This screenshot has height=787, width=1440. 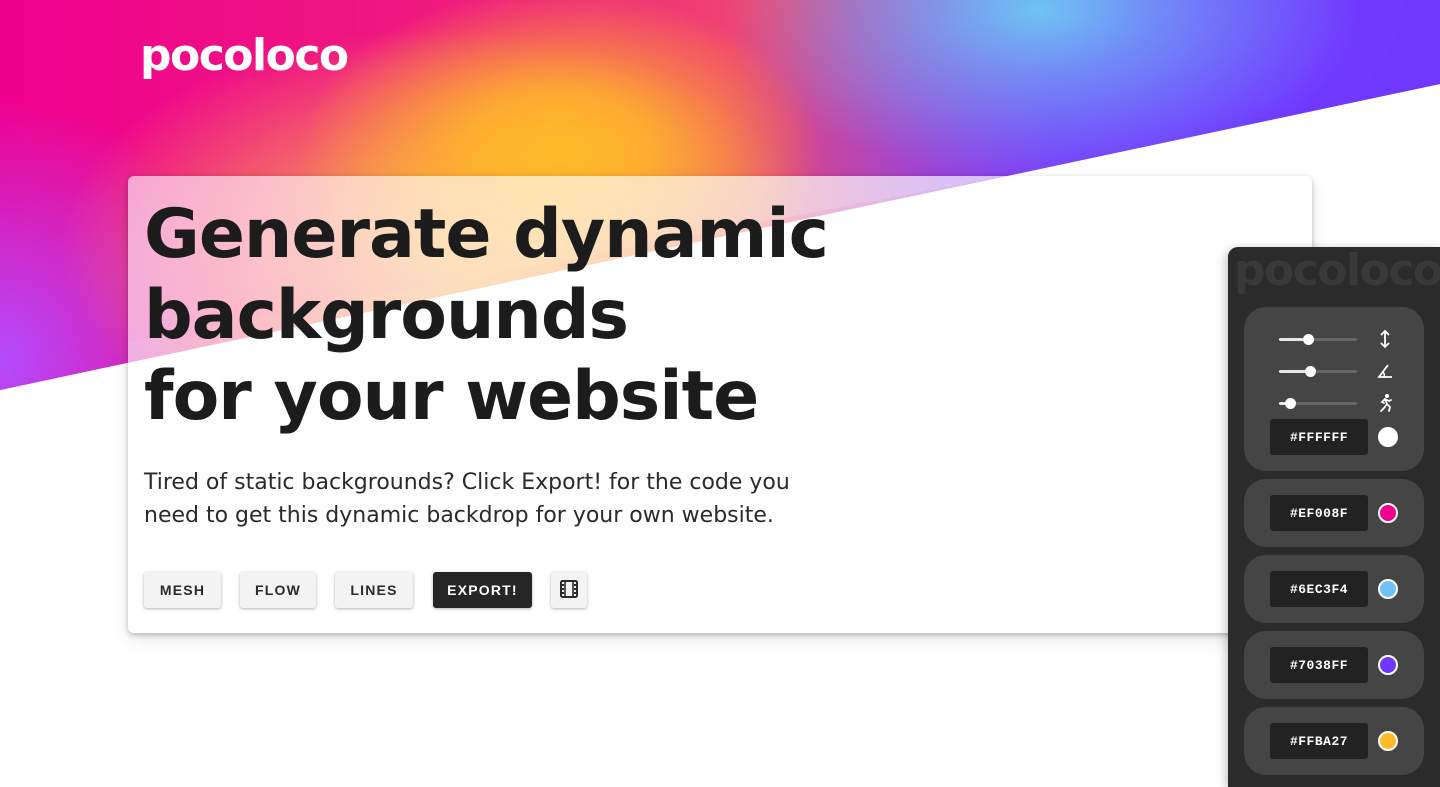 What do you see at coordinates (1318, 339) in the screenshot?
I see `scale-slider` at bounding box center [1318, 339].